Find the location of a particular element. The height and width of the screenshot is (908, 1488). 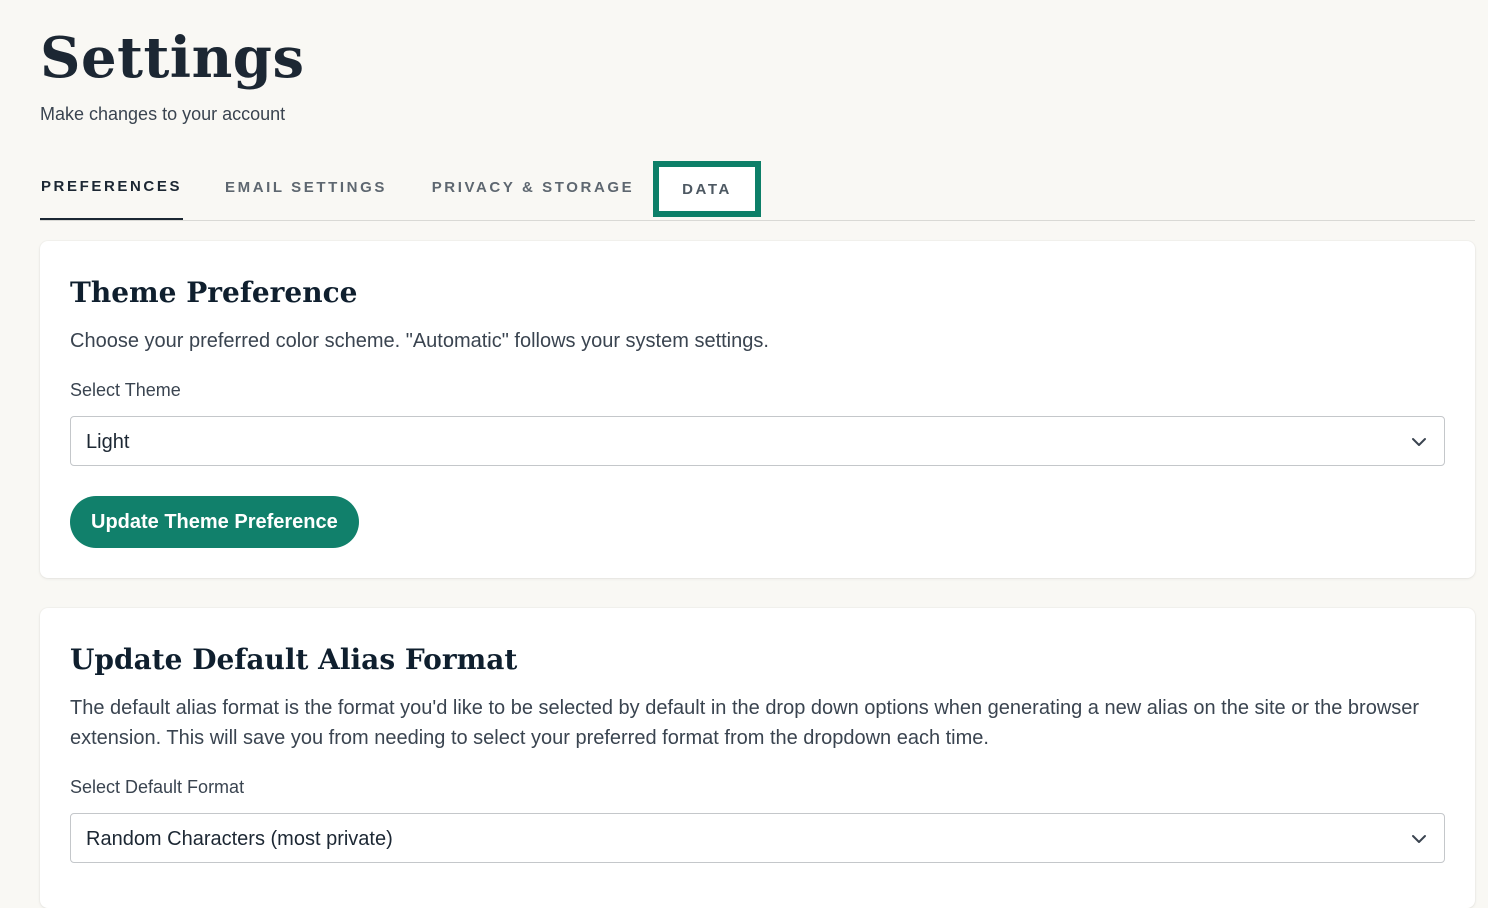

alias-format-title: Update Default Alias Format is located at coordinates (294, 659).